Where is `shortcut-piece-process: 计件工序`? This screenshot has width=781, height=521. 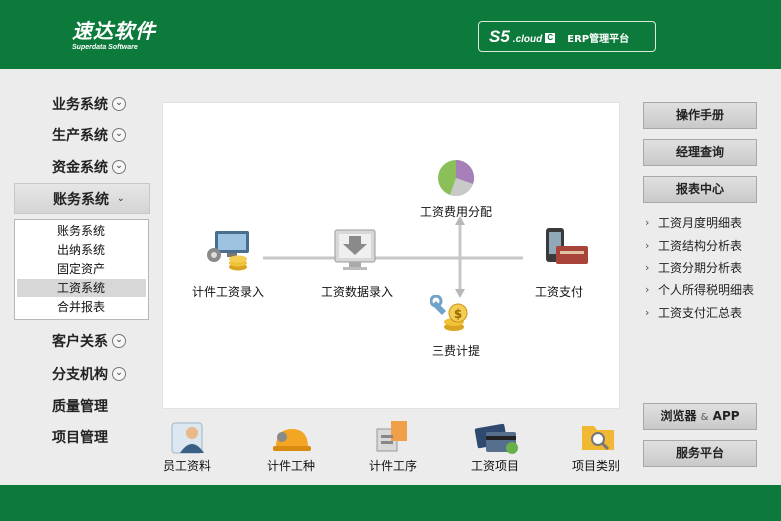
shortcut-piece-process: 计件工序 is located at coordinates (393, 465).